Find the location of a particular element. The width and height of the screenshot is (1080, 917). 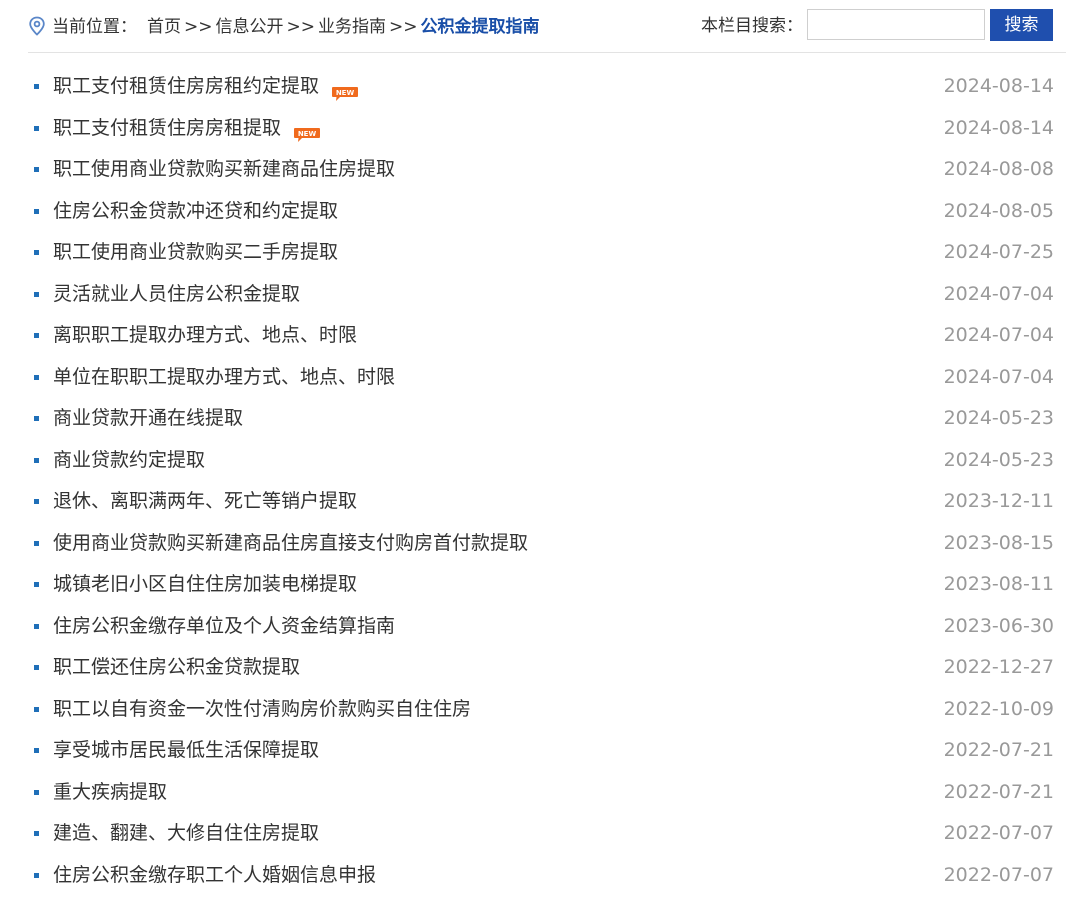

list-item-title-text: 住房公积金缴存职工个人婚姻信息申报 is located at coordinates (215, 874).